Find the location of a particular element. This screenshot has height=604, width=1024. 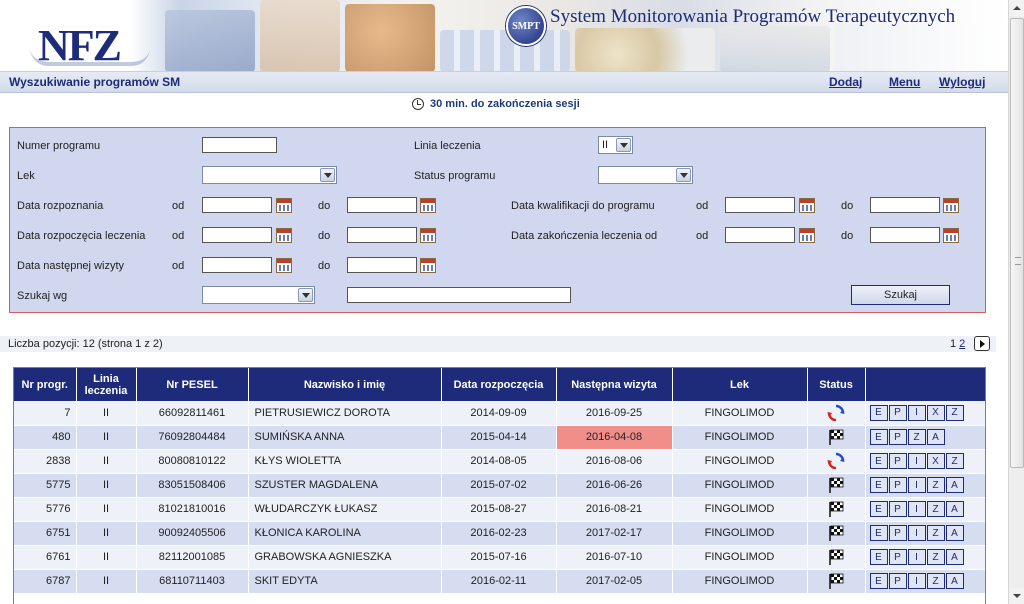

next-visit-from-input is located at coordinates (237, 265).